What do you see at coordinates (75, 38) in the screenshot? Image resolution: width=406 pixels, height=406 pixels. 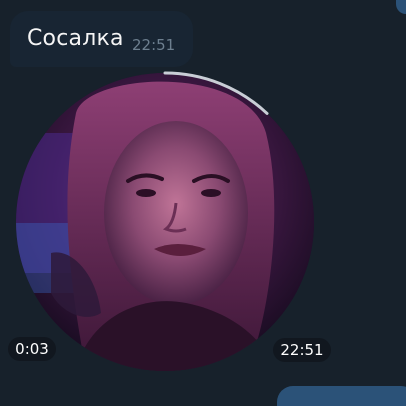 I see `message-text: Сосалка` at bounding box center [75, 38].